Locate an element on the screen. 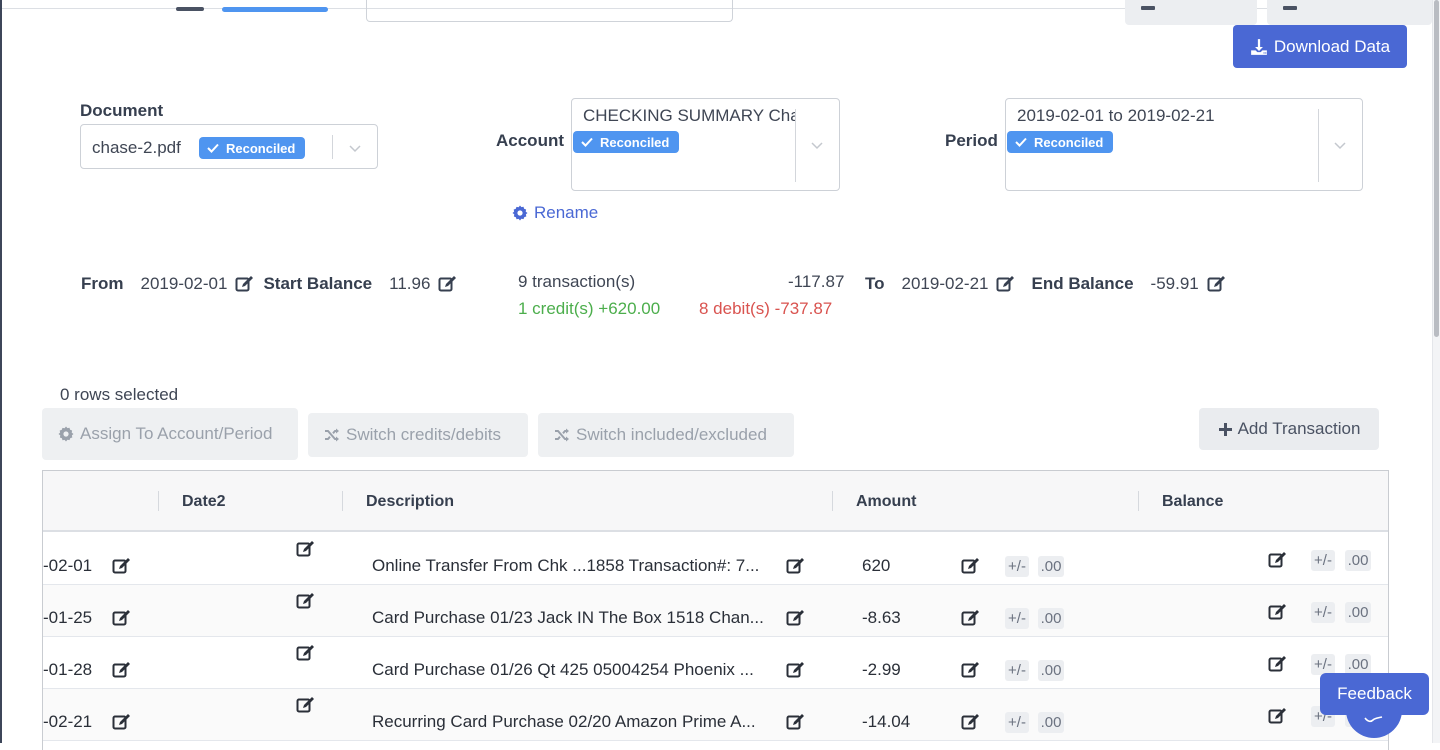 The image size is (1440, 750). feedback-button: Feedback is located at coordinates (1374, 694).